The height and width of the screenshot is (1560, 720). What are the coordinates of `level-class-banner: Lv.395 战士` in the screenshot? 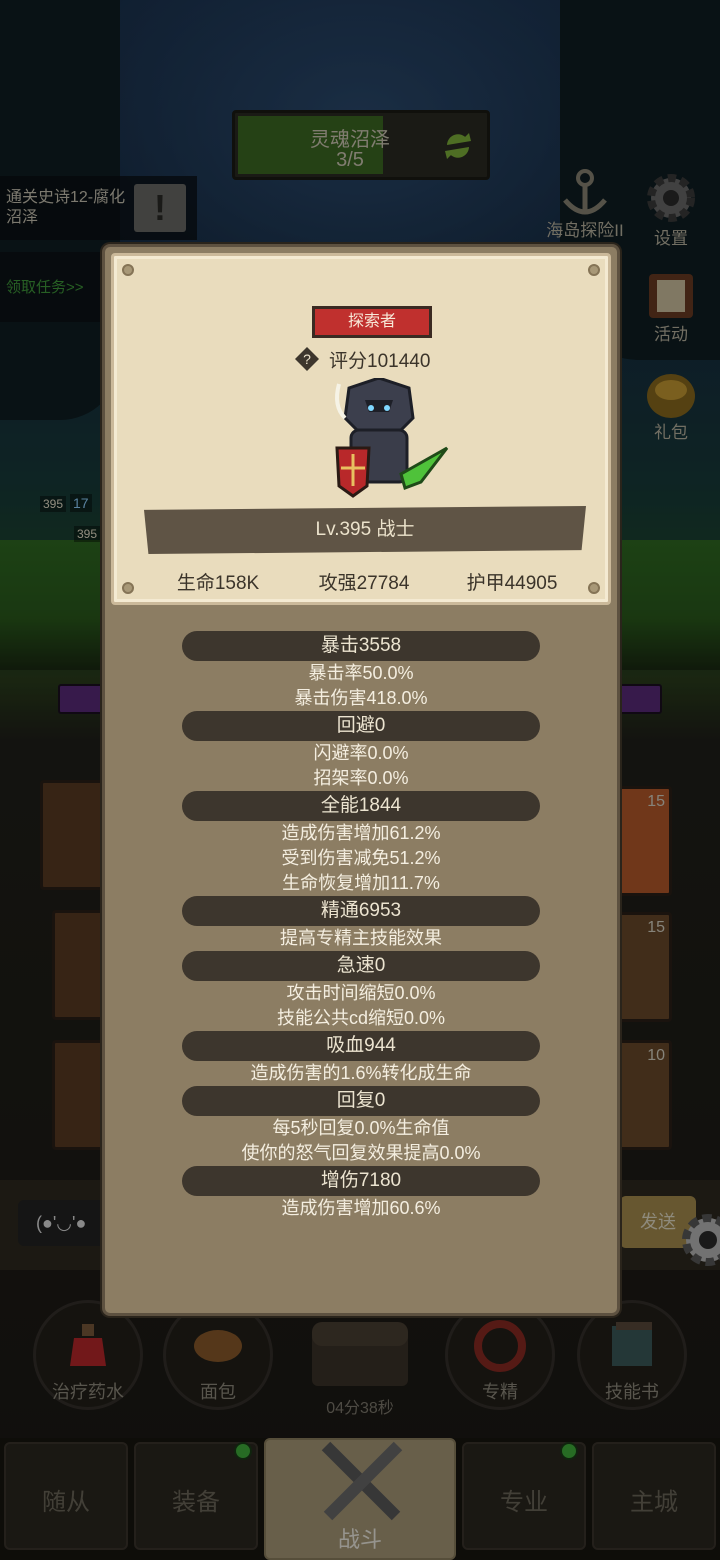 It's located at (365, 530).